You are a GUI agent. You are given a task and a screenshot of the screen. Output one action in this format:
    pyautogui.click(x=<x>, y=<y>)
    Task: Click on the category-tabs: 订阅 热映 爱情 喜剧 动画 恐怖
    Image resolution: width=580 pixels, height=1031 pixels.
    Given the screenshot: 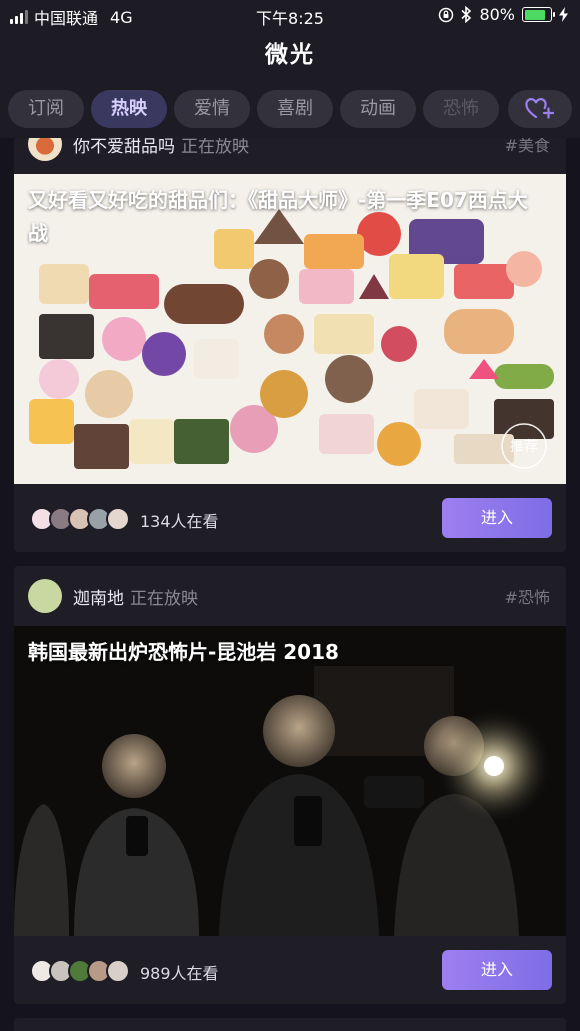 What is the action you would take?
    pyautogui.click(x=290, y=111)
    